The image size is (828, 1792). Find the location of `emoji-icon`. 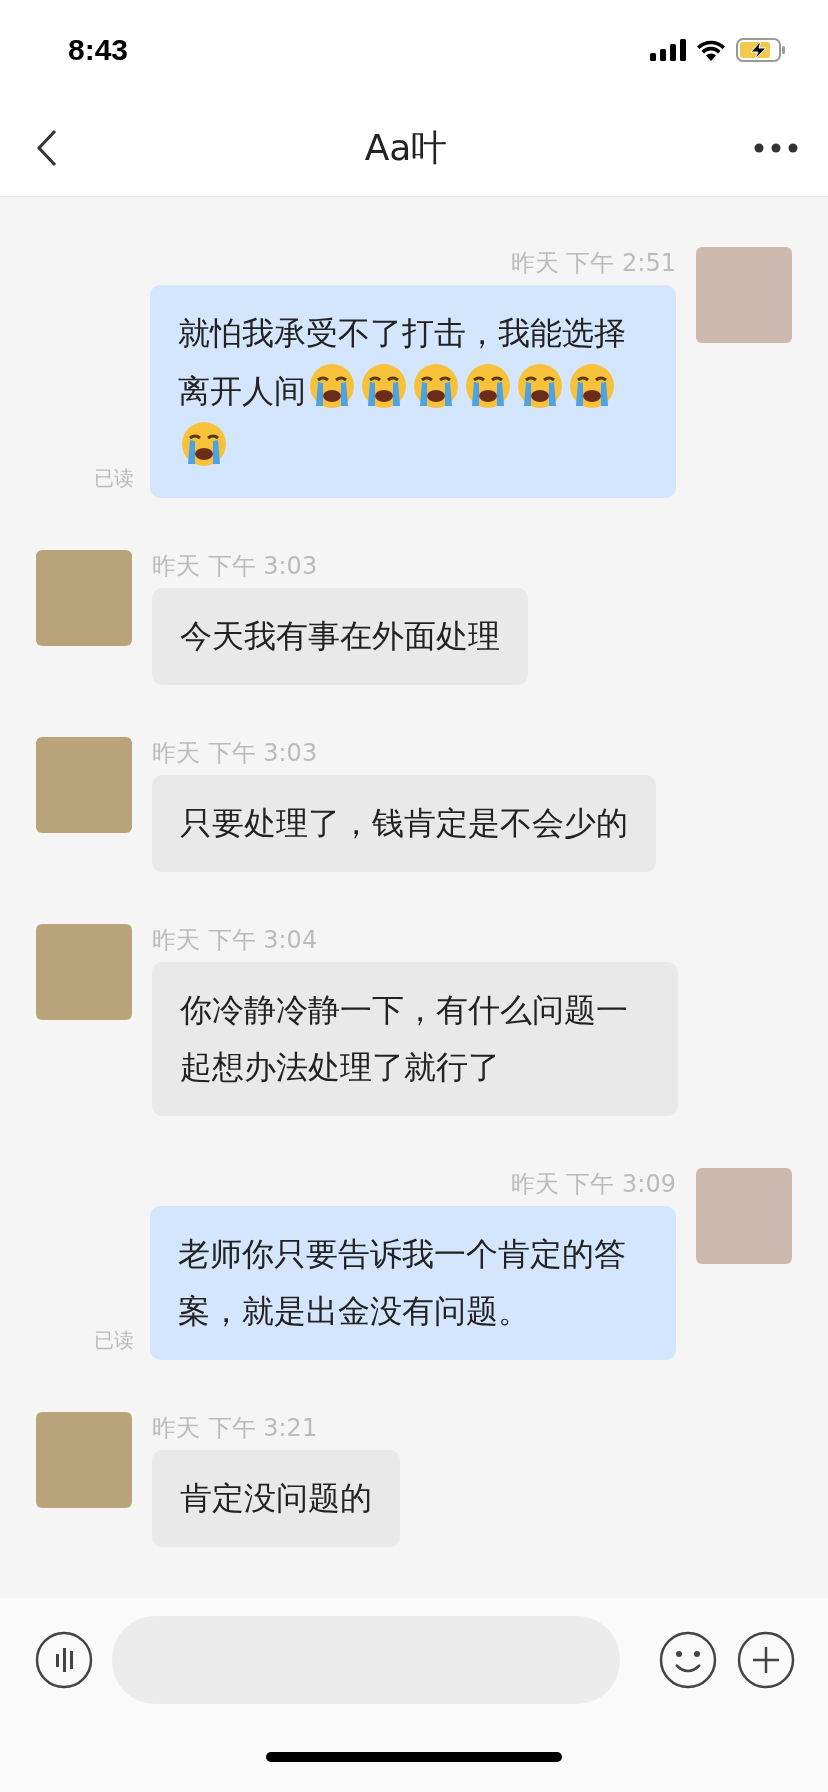

emoji-icon is located at coordinates (688, 1660).